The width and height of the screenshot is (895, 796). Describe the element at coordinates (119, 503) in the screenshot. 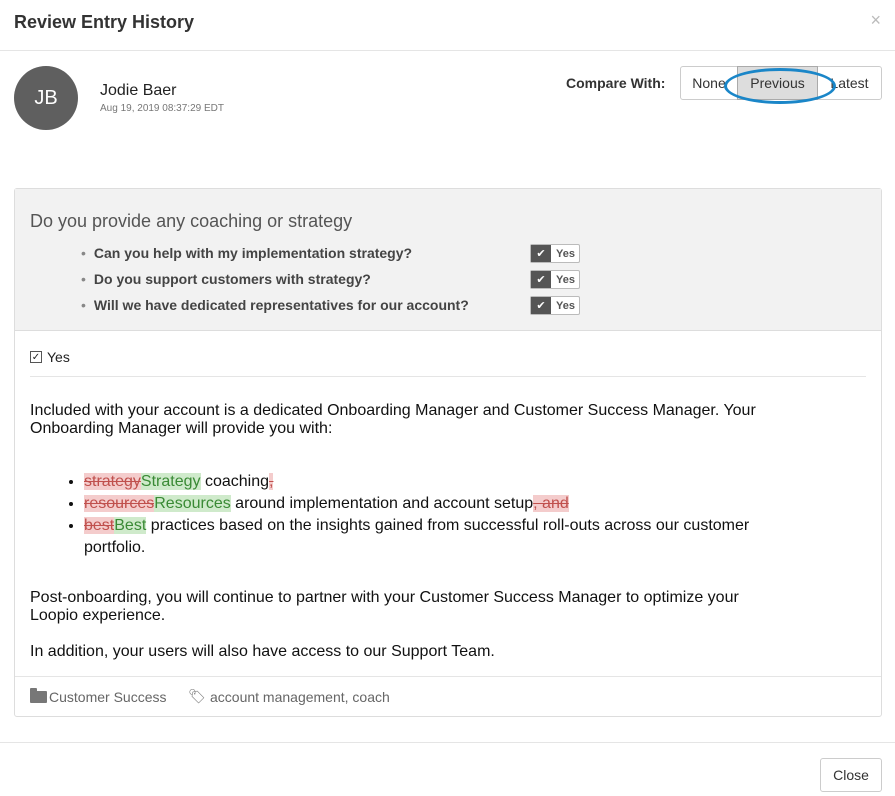

I see `removed-text: resources` at that location.